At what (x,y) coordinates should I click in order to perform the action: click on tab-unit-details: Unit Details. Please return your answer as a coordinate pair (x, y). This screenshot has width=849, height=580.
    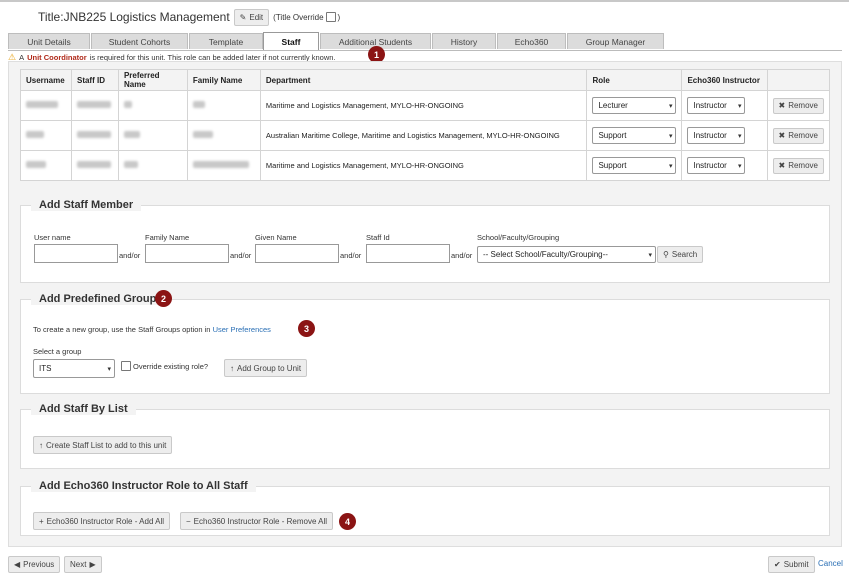
    Looking at the image, I should click on (49, 41).